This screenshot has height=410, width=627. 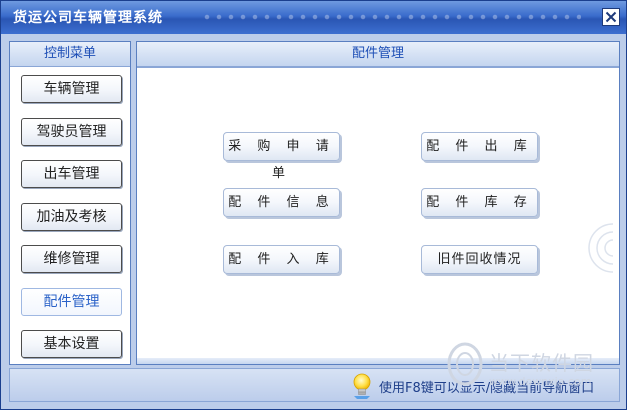 What do you see at coordinates (71, 132) in the screenshot?
I see `menu-driver-management: 驾驶员管理` at bounding box center [71, 132].